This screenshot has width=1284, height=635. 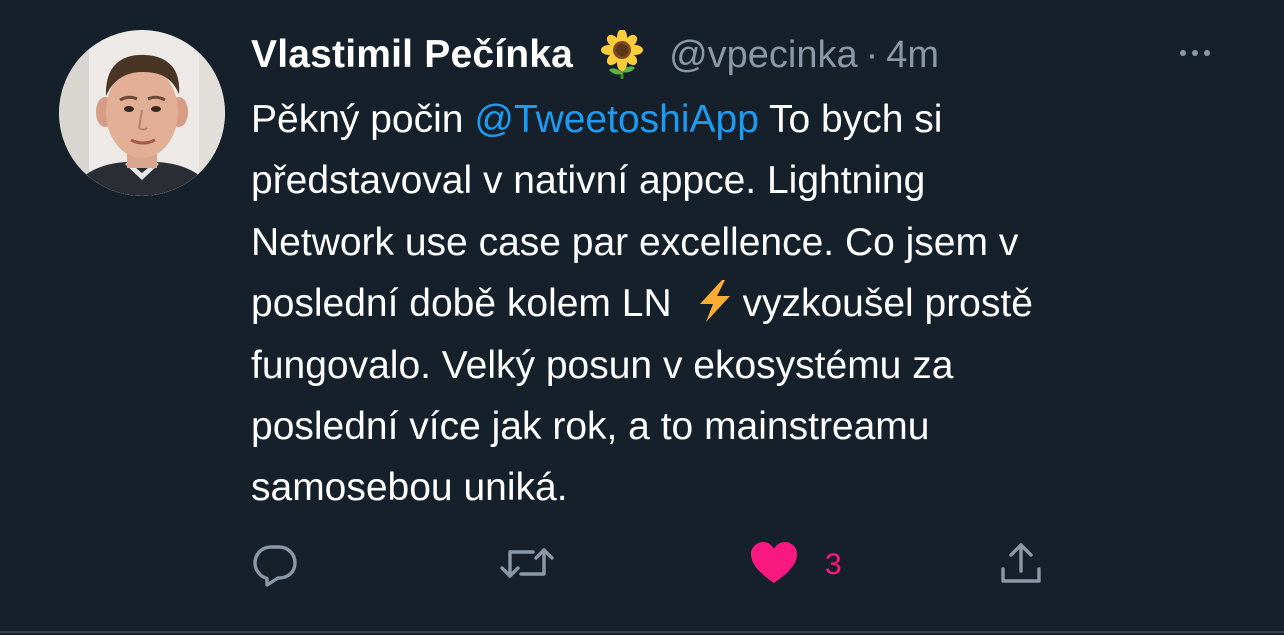 What do you see at coordinates (912, 55) in the screenshot?
I see `tweet-timestamp: 4m` at bounding box center [912, 55].